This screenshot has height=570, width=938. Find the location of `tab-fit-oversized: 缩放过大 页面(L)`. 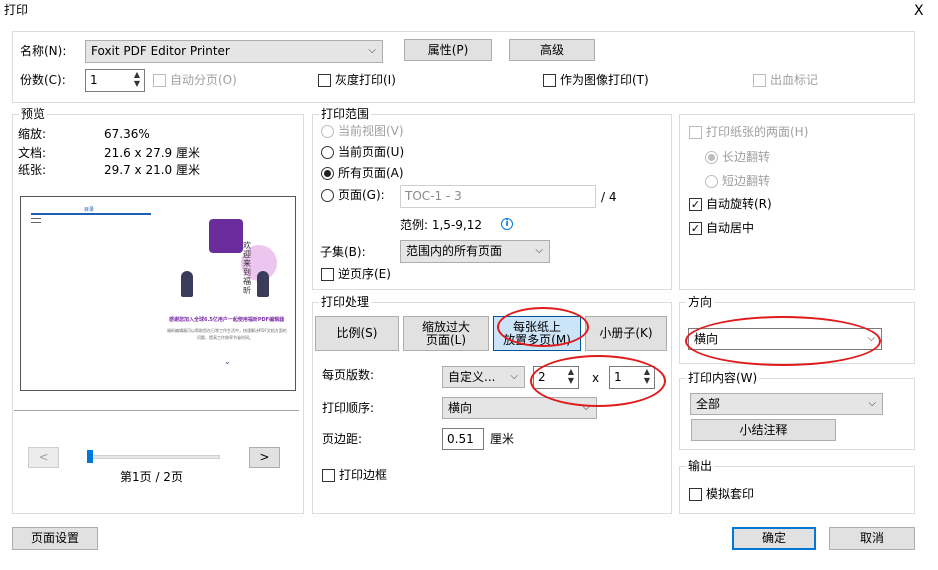

tab-fit-oversized: 缩放过大 页面(L) is located at coordinates (446, 333).